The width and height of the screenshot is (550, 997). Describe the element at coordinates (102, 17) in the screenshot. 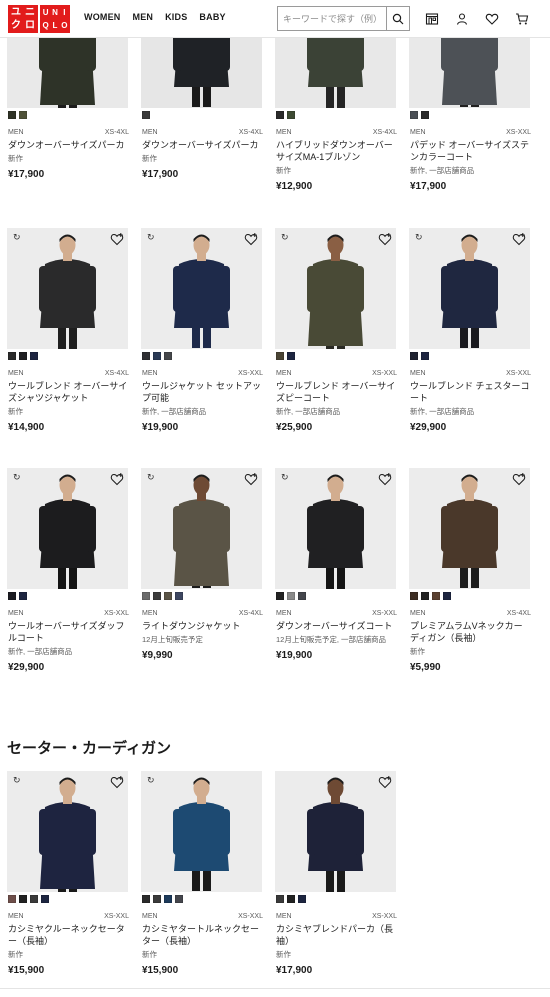

I see `nav-women: WOMEN` at that location.